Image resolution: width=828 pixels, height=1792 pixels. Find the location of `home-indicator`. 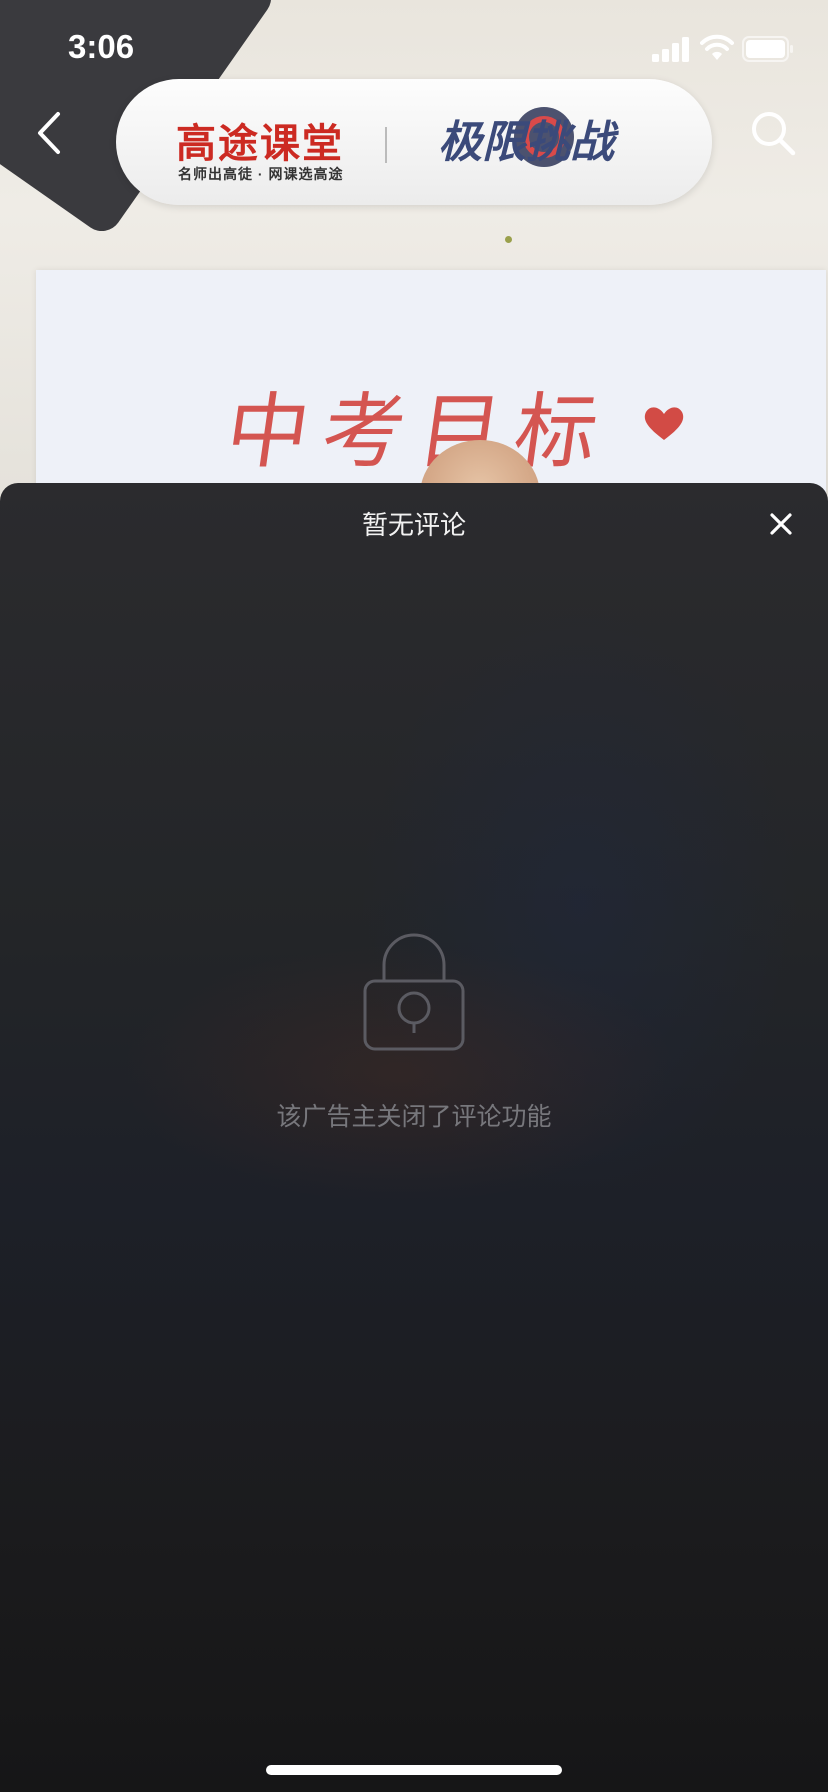

home-indicator is located at coordinates (414, 1770).